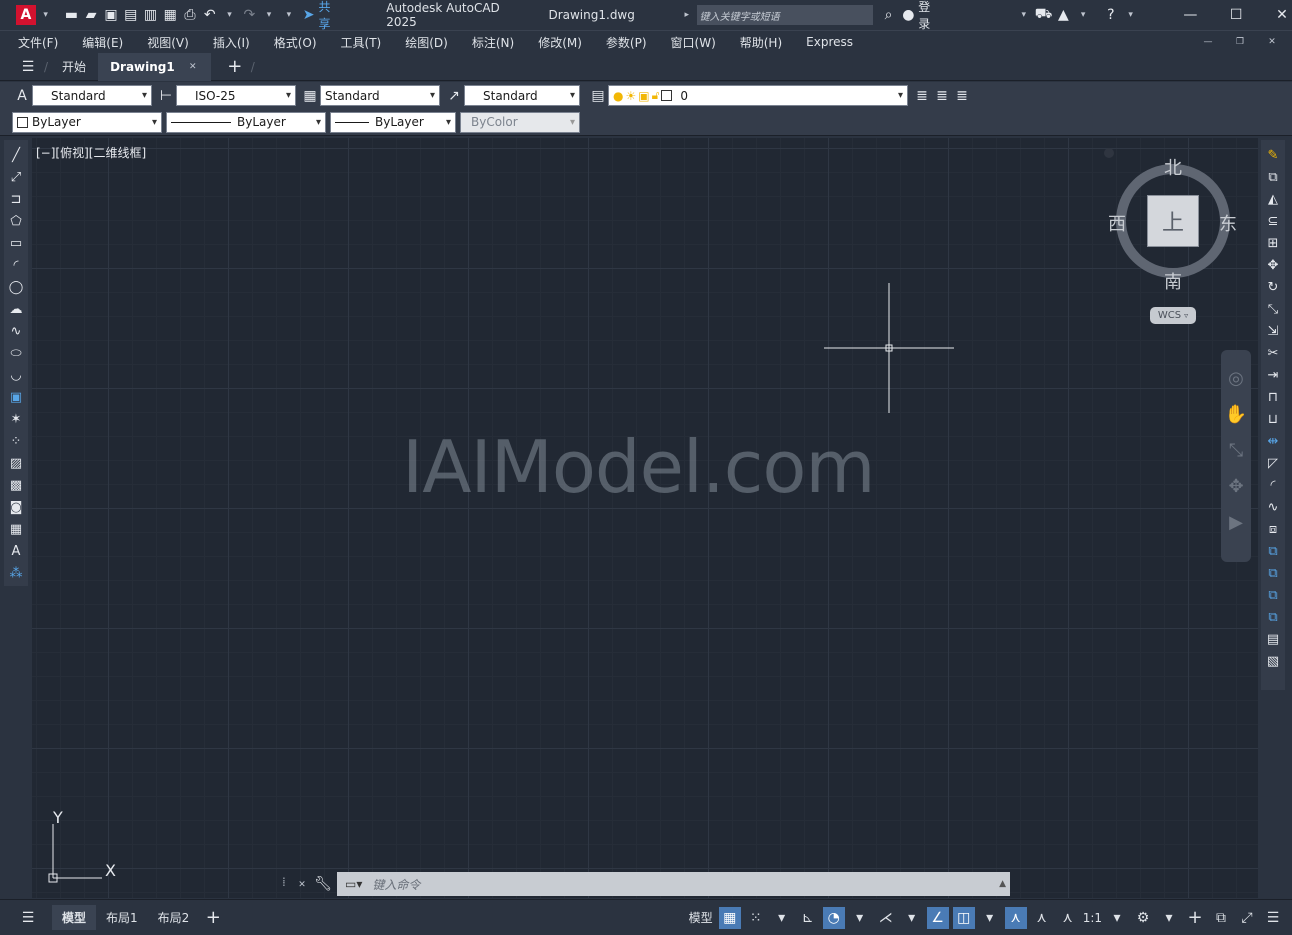  Describe the element at coordinates (16, 551) in the screenshot. I see `multiline-text-icon: A` at that location.